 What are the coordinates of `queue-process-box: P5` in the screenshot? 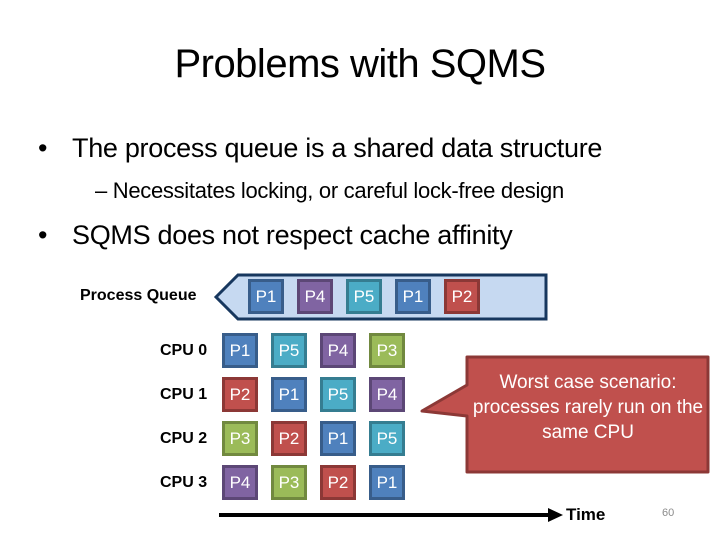 It's located at (364, 296).